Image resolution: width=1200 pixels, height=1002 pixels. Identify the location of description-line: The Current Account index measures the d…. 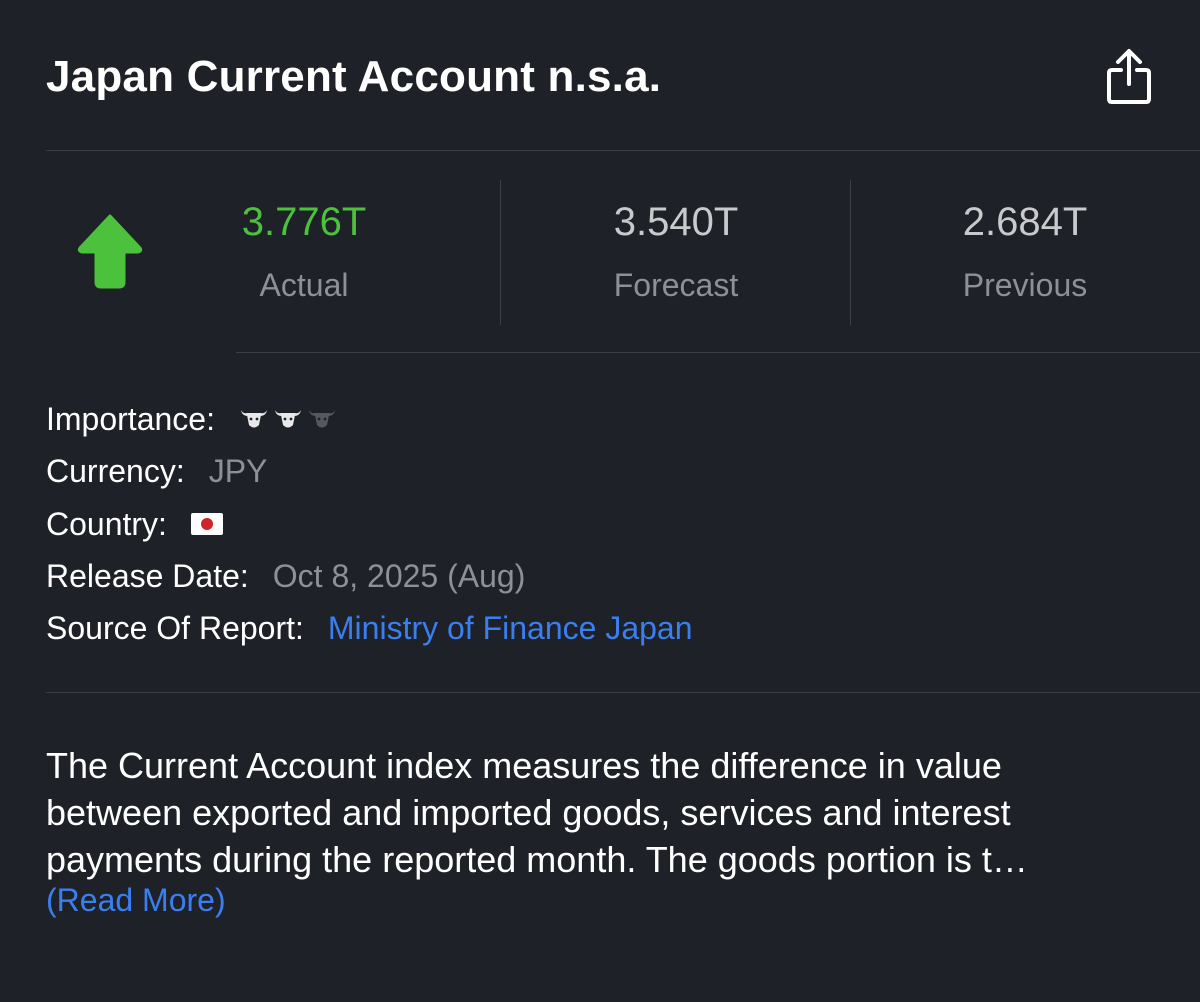
(524, 765).